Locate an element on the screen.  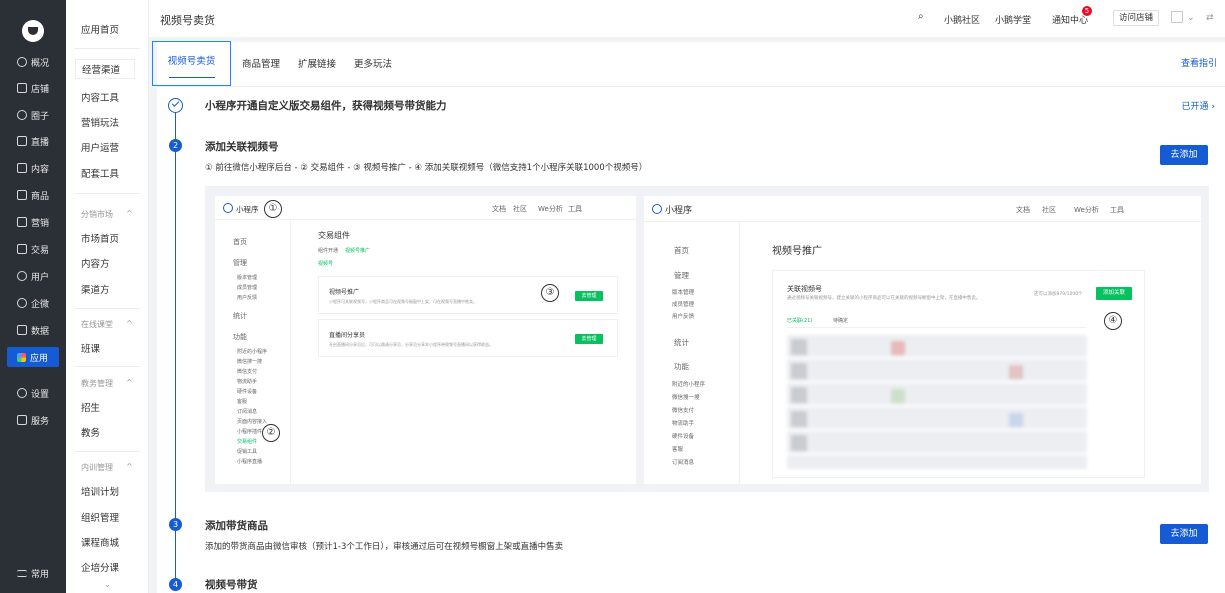
rail-item-overview: 概况 is located at coordinates (33, 62).